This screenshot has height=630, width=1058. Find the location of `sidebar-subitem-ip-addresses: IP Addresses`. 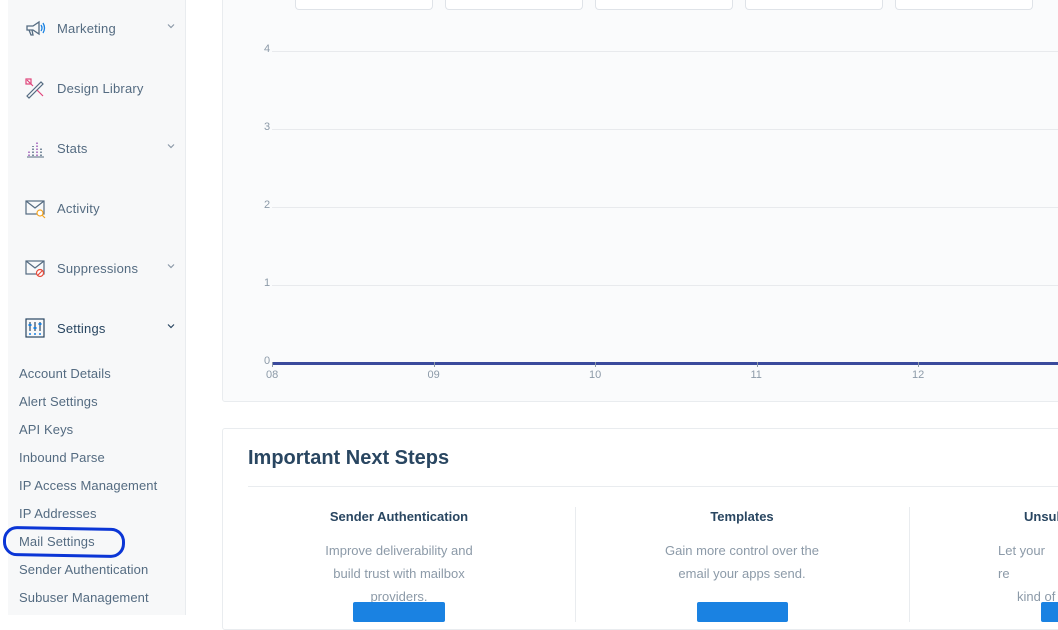

sidebar-subitem-ip-addresses: IP Addresses is located at coordinates (58, 513).